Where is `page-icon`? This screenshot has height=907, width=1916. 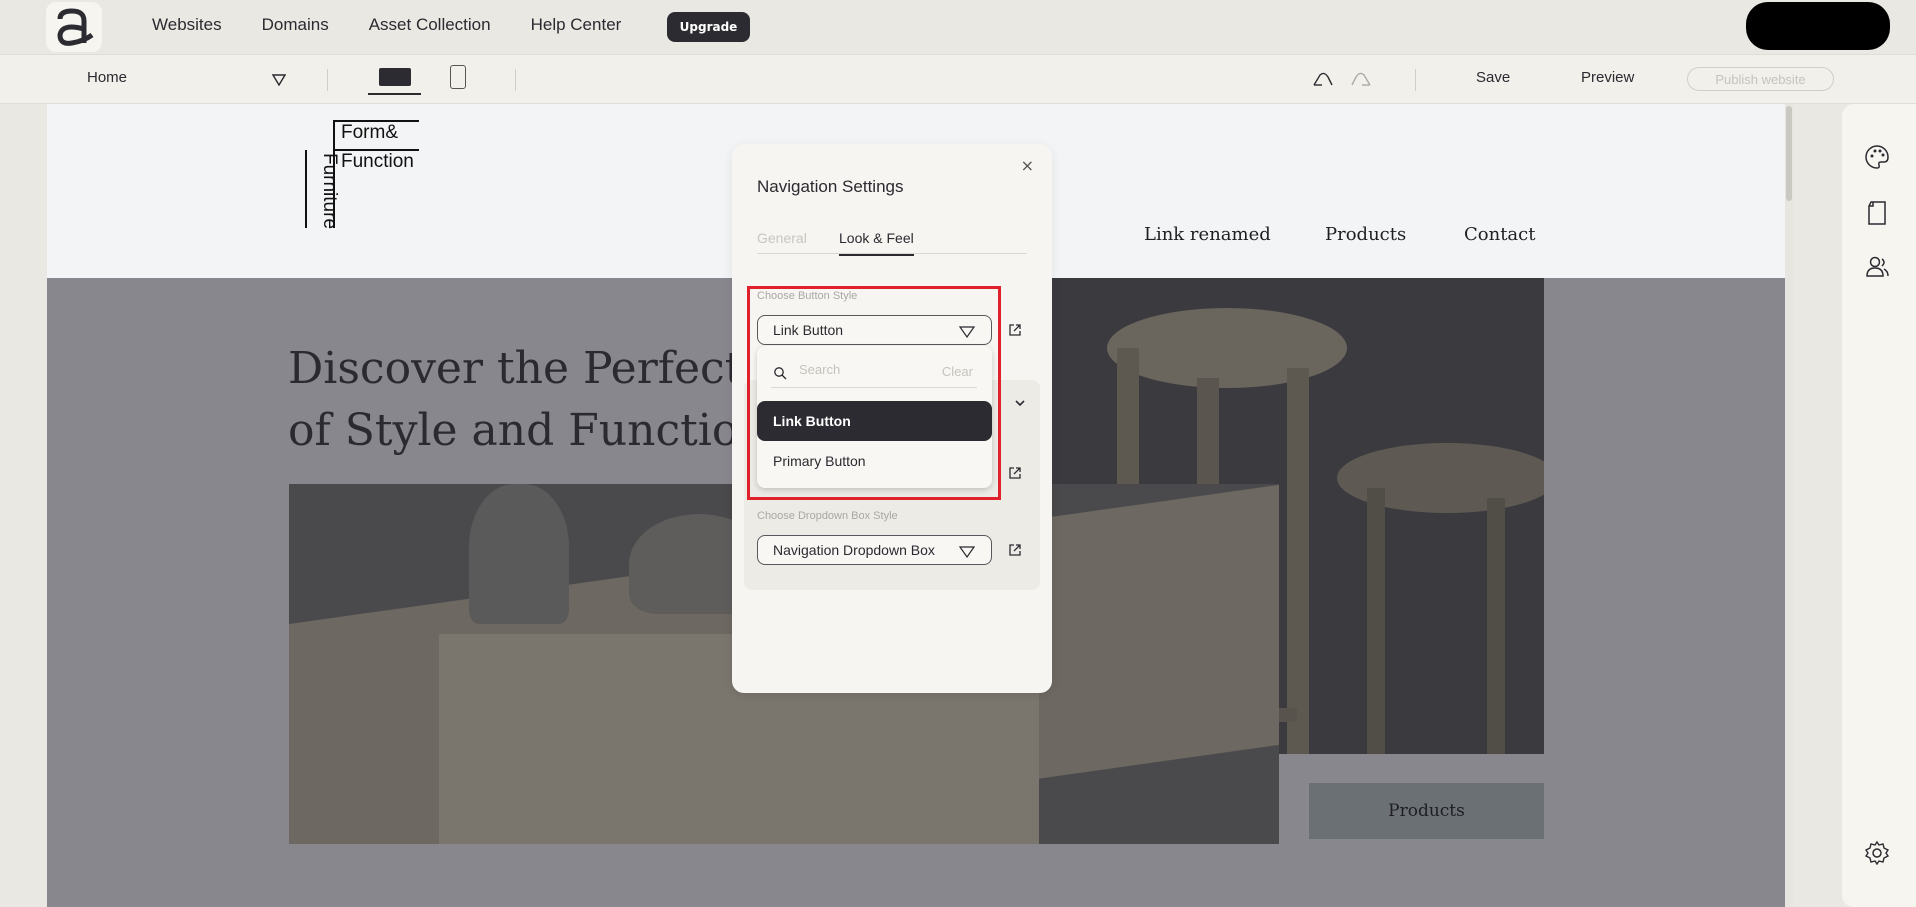 page-icon is located at coordinates (1877, 213).